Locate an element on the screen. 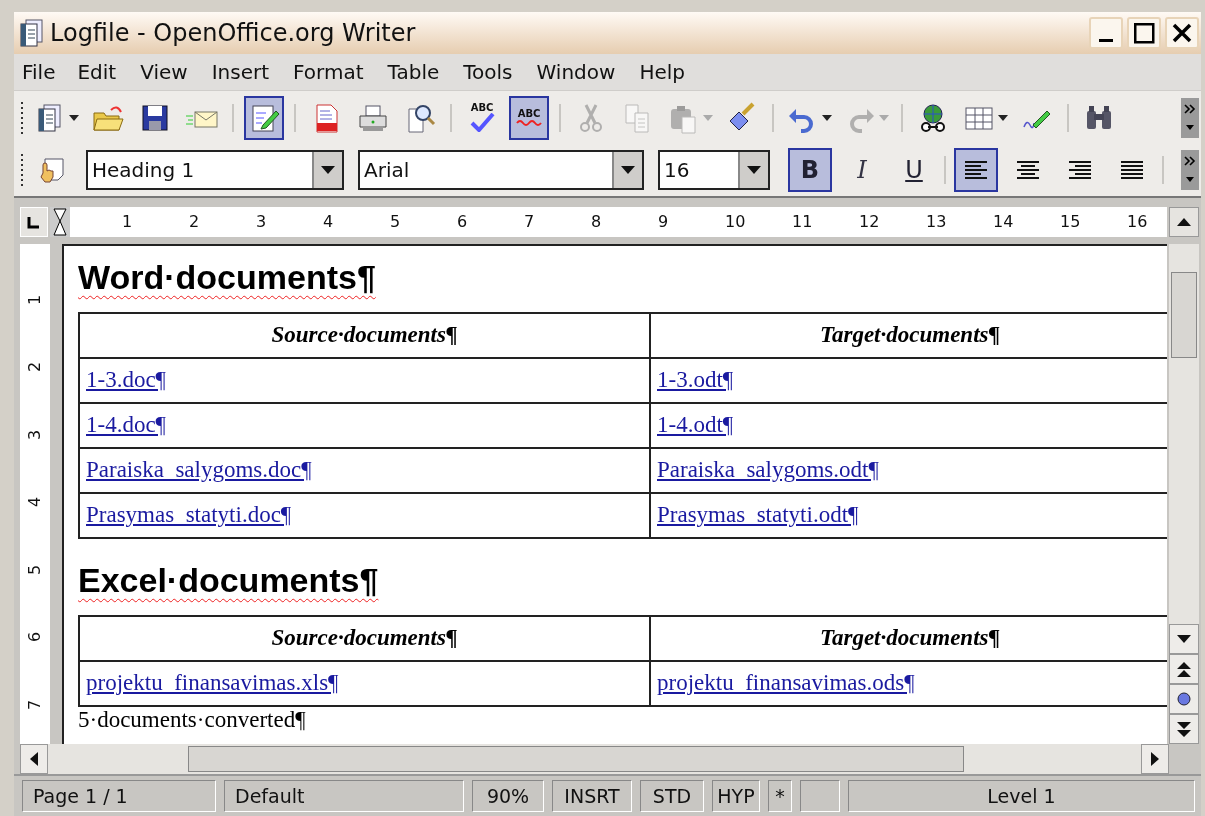 The height and width of the screenshot is (816, 1205). window-title: Logfile - OpenOffice.org Writer is located at coordinates (233, 33).